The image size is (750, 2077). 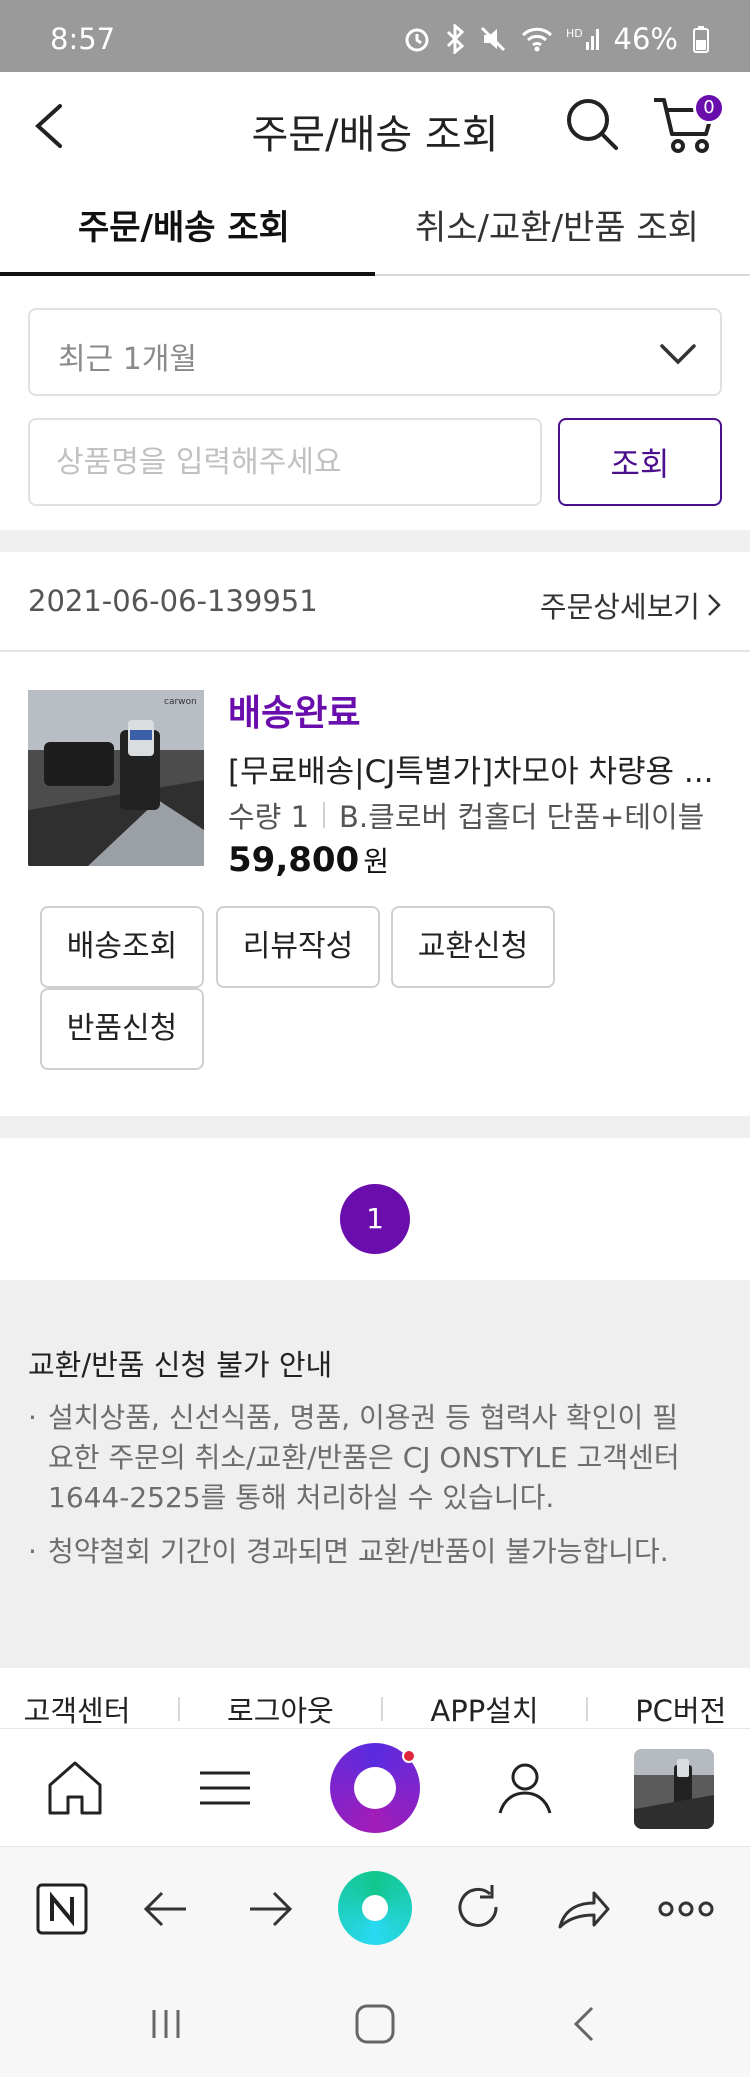 What do you see at coordinates (324, 815) in the screenshot?
I see `option-separator` at bounding box center [324, 815].